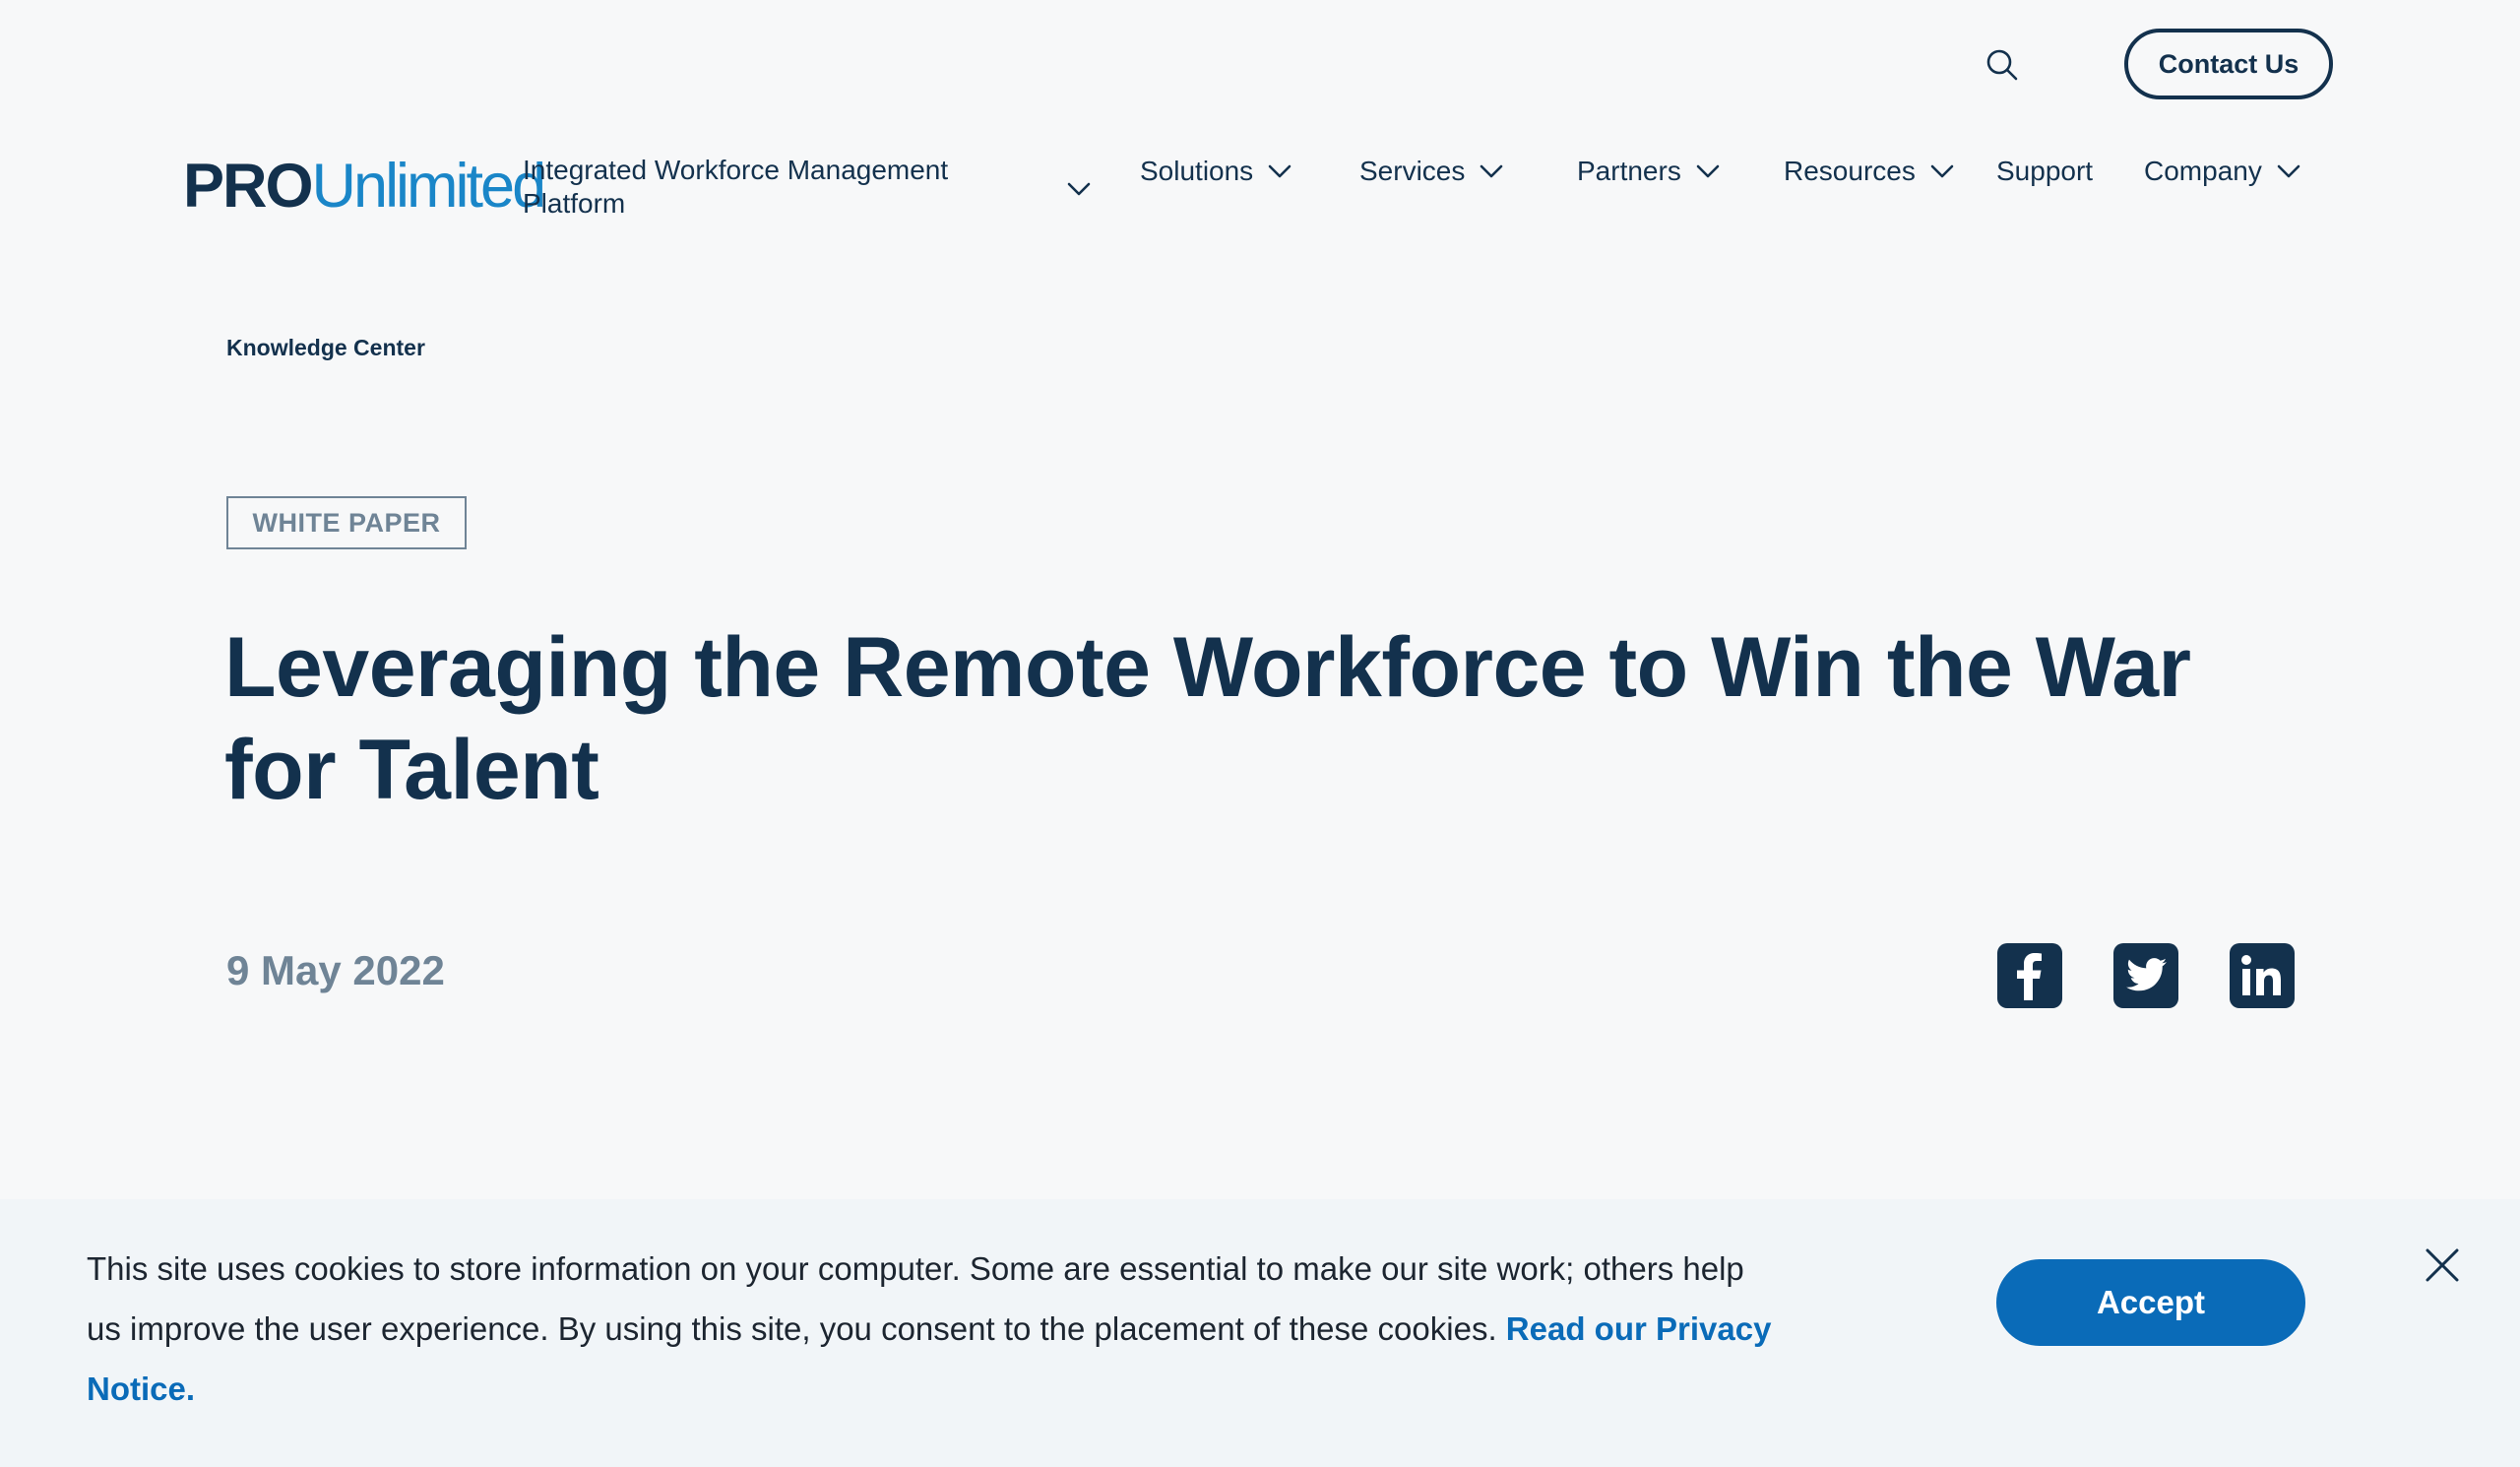  I want to click on pro-unlimited-logo: PRO Unlimited, so click(365, 187).